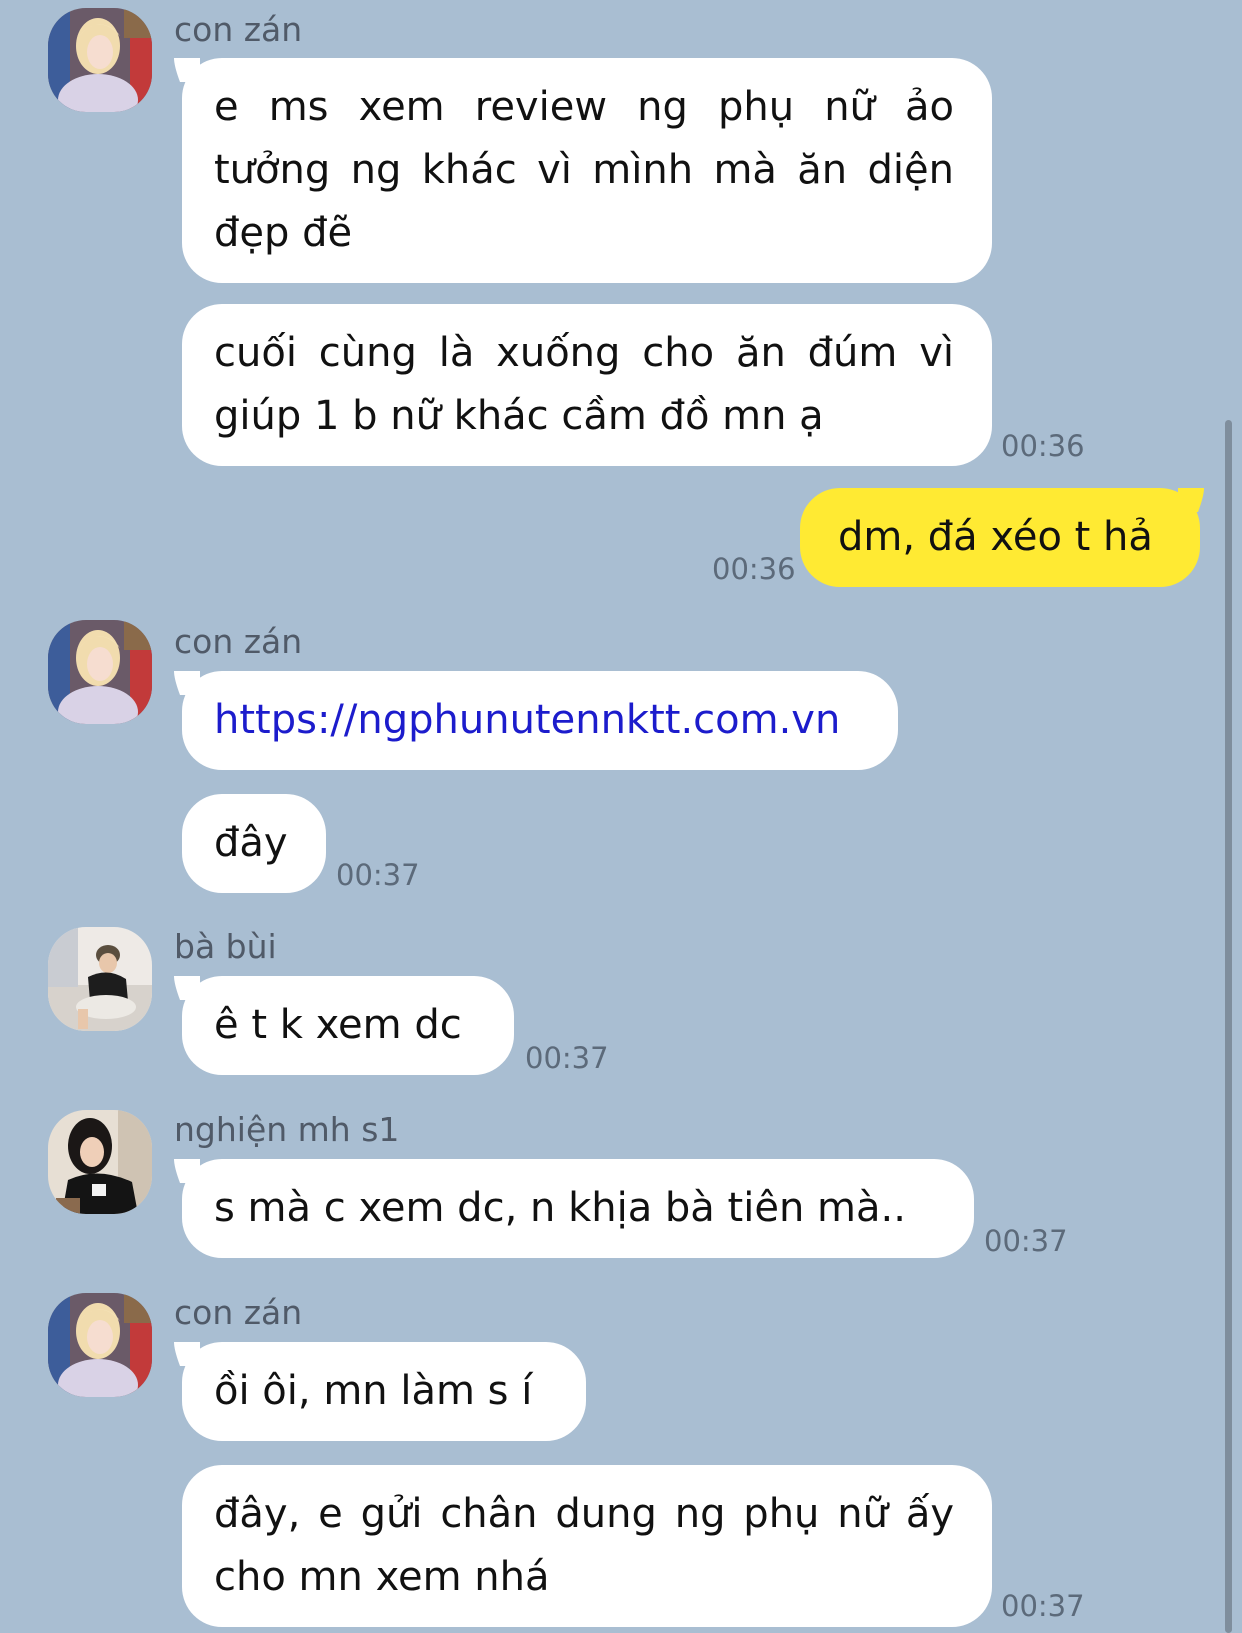 The width and height of the screenshot is (1242, 1633). Describe the element at coordinates (225, 946) in the screenshot. I see `sender-name: bà bùi` at that location.